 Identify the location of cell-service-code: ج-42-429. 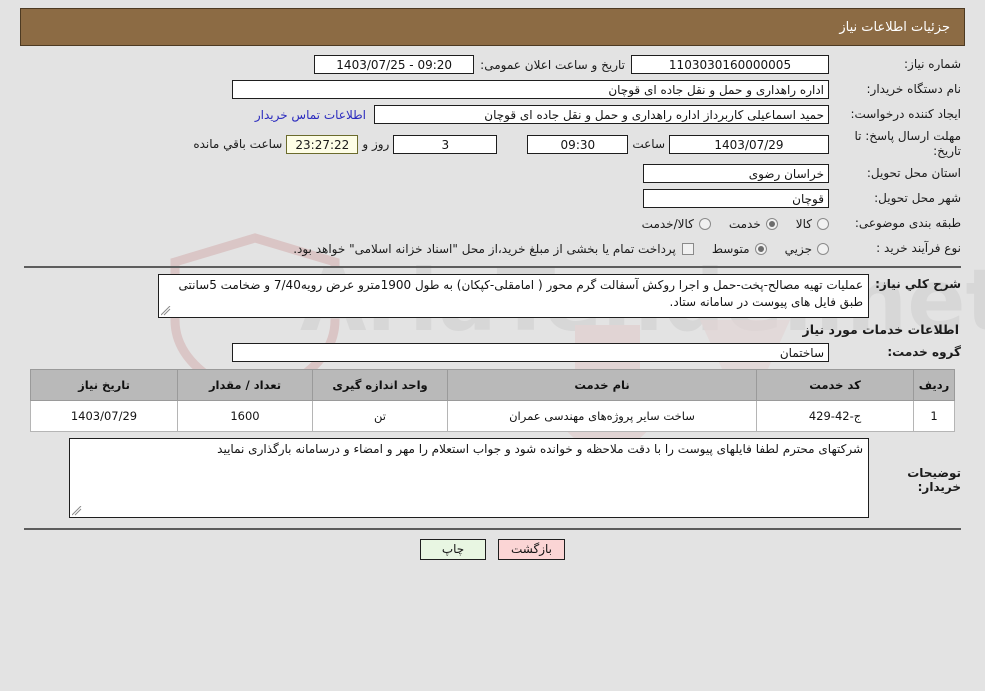
(835, 416).